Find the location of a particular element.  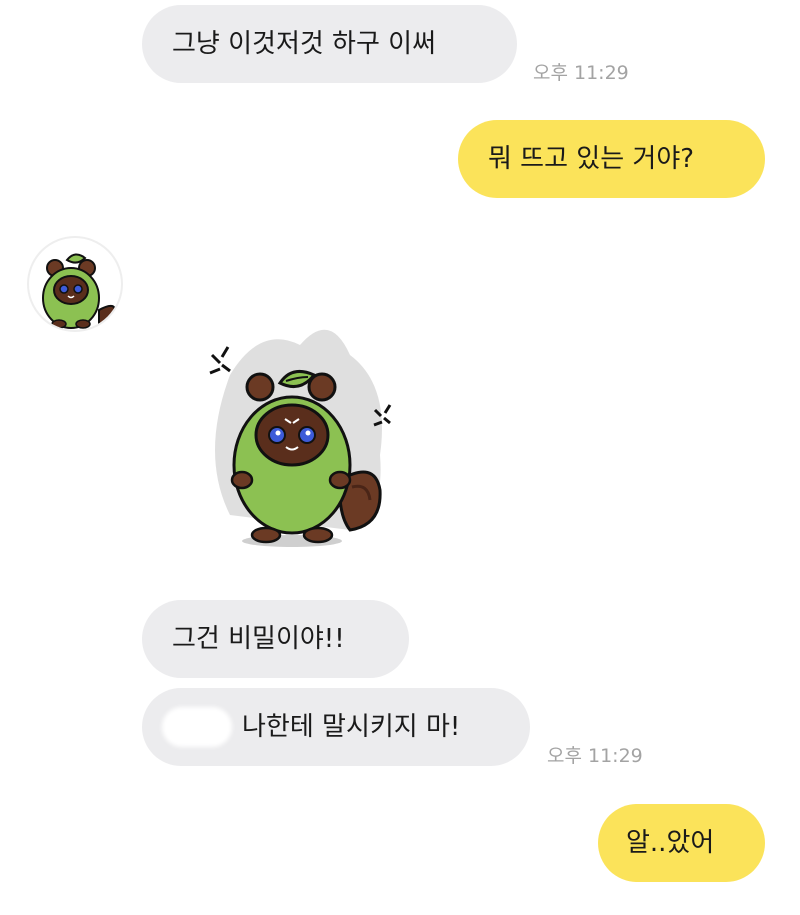

message-bubble-outgoing: 알..았어 is located at coordinates (681, 843).